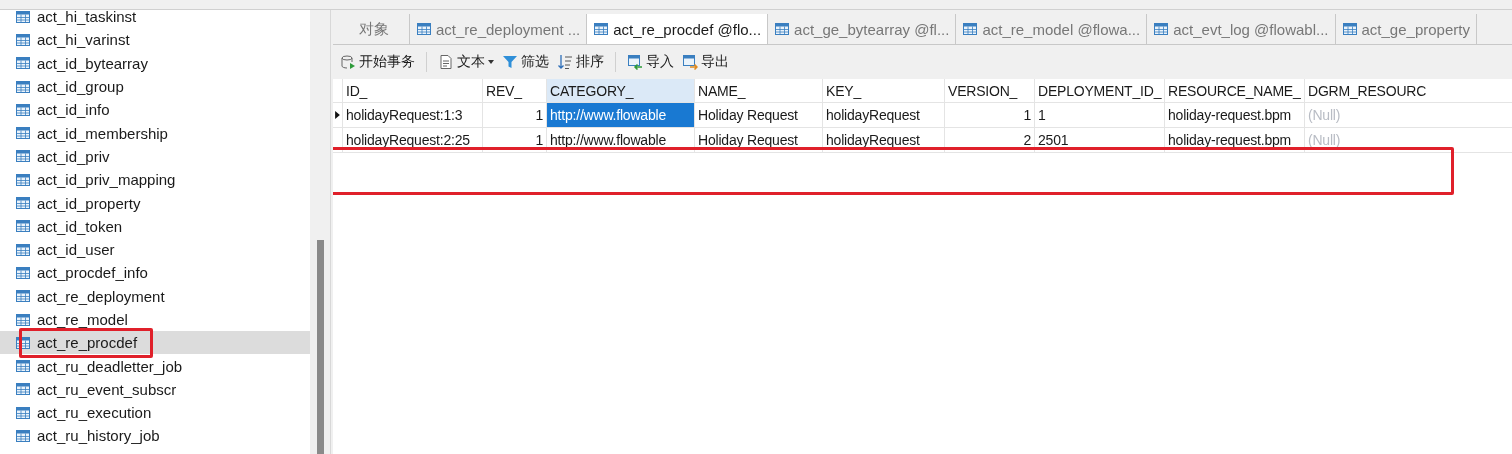  I want to click on column-header: NAME_, so click(759, 90).